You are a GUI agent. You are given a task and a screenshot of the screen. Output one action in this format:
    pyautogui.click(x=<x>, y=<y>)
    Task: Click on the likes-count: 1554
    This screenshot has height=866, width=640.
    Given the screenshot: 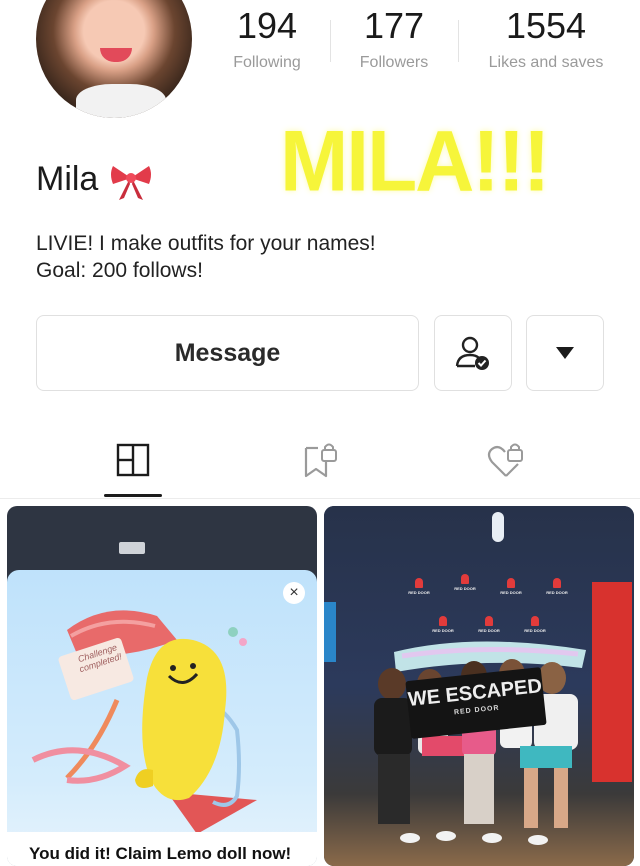 What is the action you would take?
    pyautogui.click(x=546, y=25)
    